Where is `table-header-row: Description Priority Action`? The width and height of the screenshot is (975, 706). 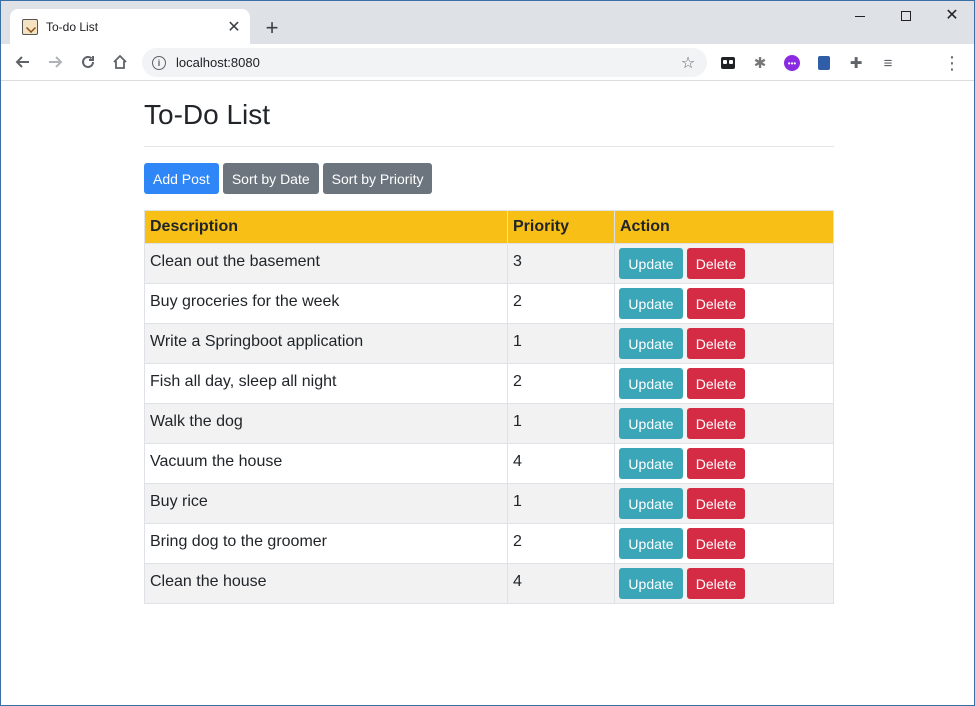 table-header-row: Description Priority Action is located at coordinates (489, 227).